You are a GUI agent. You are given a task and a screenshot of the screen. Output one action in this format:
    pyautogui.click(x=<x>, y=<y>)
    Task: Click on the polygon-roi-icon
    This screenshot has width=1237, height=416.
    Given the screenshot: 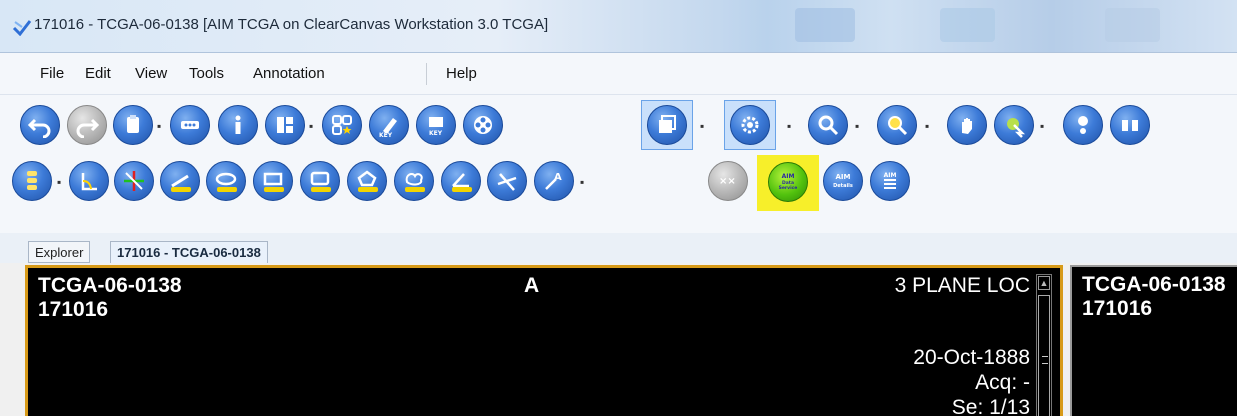 What is the action you would take?
    pyautogui.click(x=367, y=181)
    